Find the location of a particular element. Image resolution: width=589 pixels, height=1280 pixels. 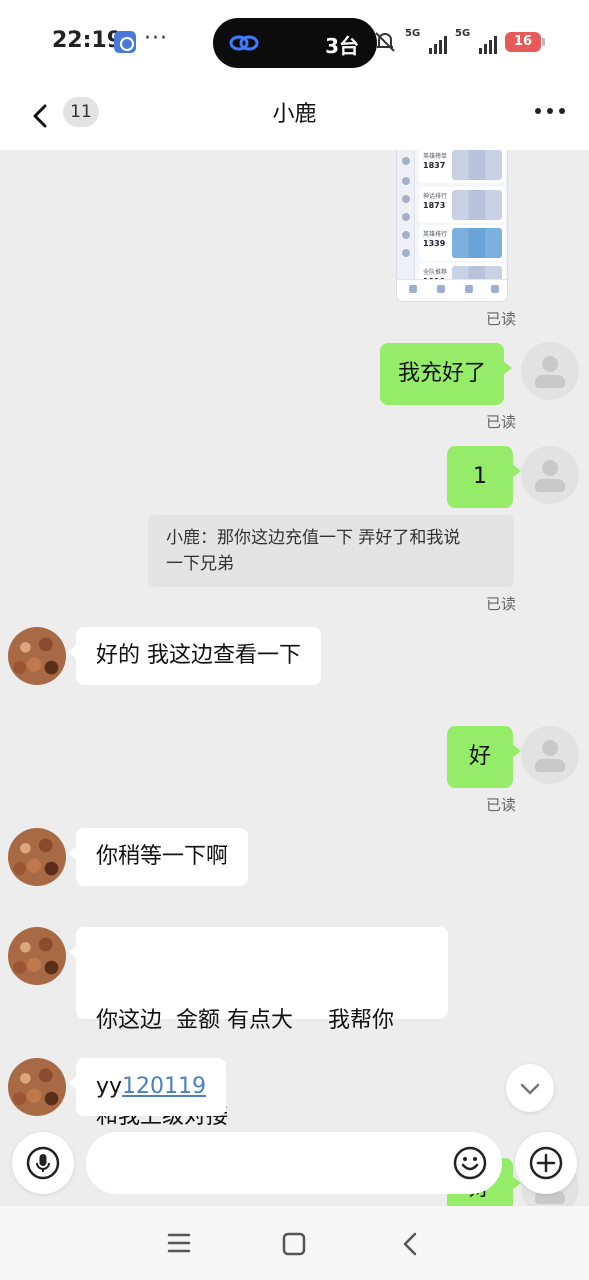

plus-icon is located at coordinates (546, 1163).